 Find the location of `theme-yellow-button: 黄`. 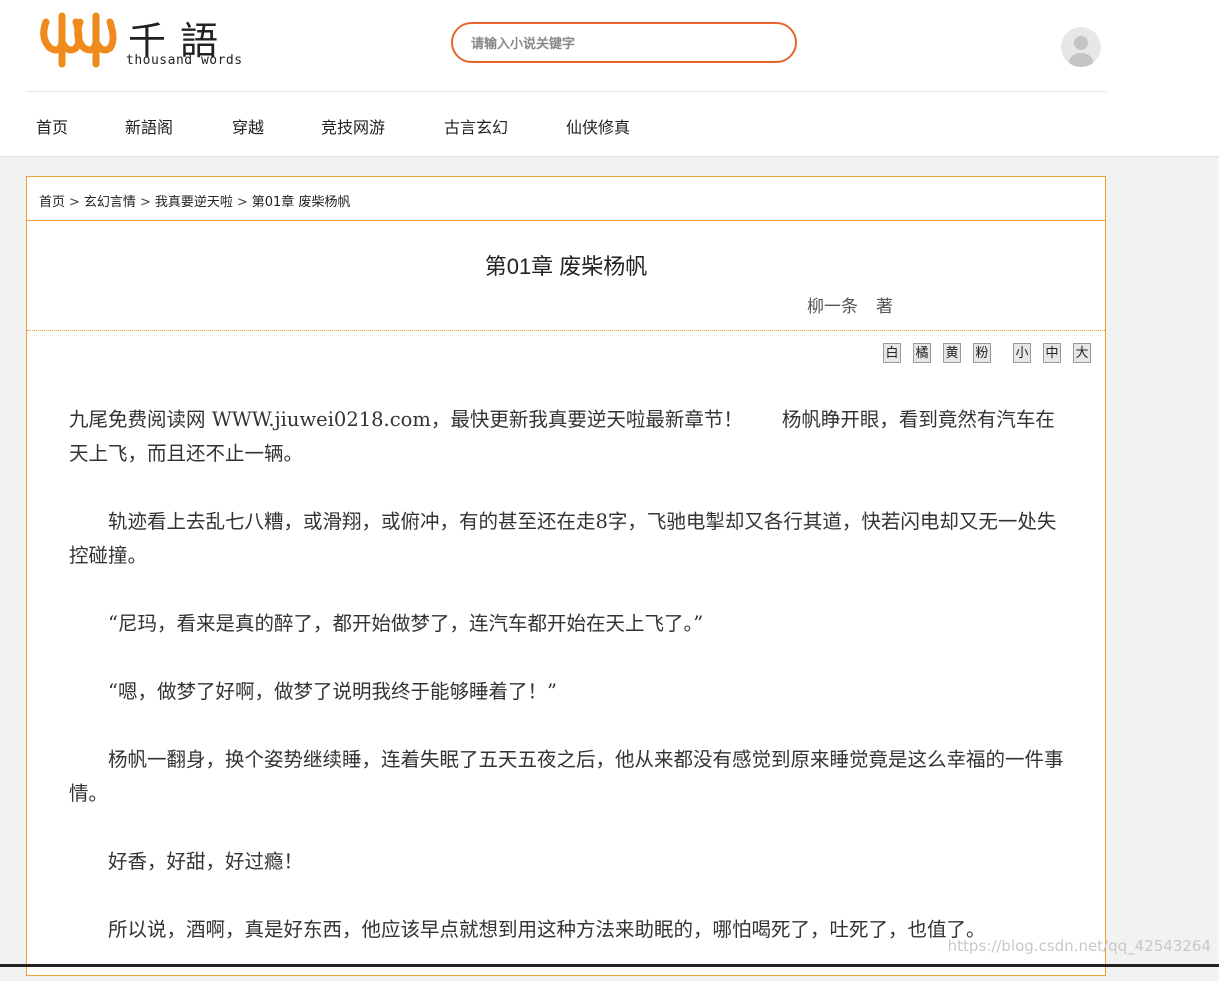

theme-yellow-button: 黄 is located at coordinates (952, 353).